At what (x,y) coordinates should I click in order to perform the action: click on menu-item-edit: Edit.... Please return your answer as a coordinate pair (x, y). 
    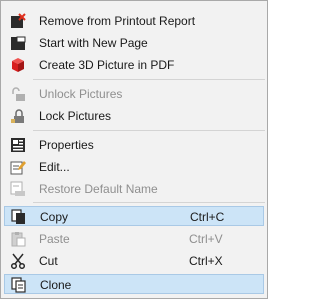
    Looking at the image, I should click on (134, 167).